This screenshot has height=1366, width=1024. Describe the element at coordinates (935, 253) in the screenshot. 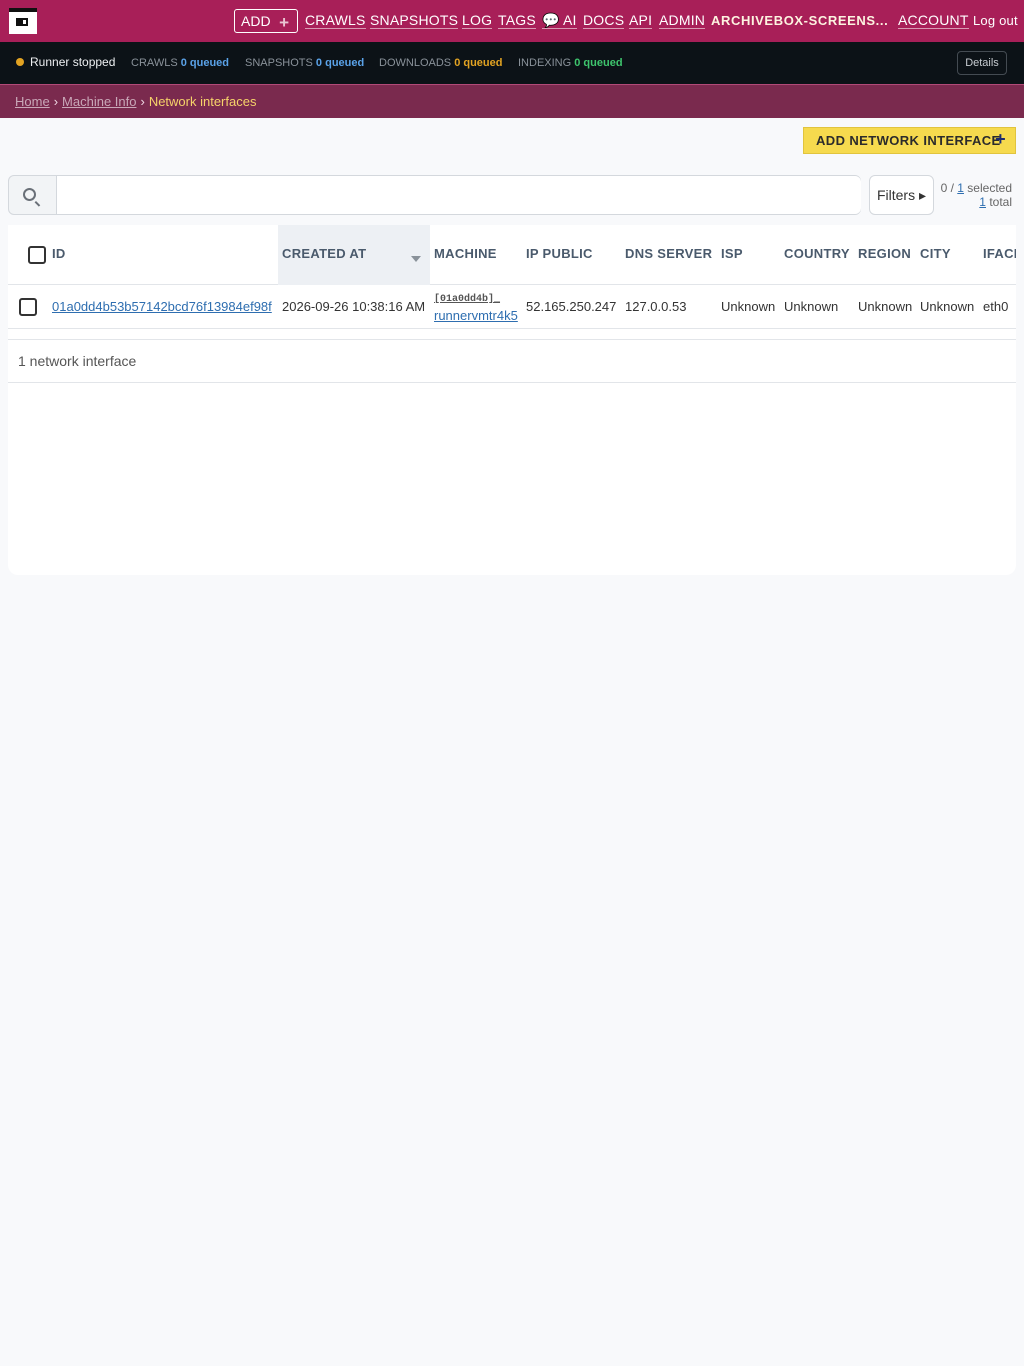

I see `column-header-city: CITY` at that location.